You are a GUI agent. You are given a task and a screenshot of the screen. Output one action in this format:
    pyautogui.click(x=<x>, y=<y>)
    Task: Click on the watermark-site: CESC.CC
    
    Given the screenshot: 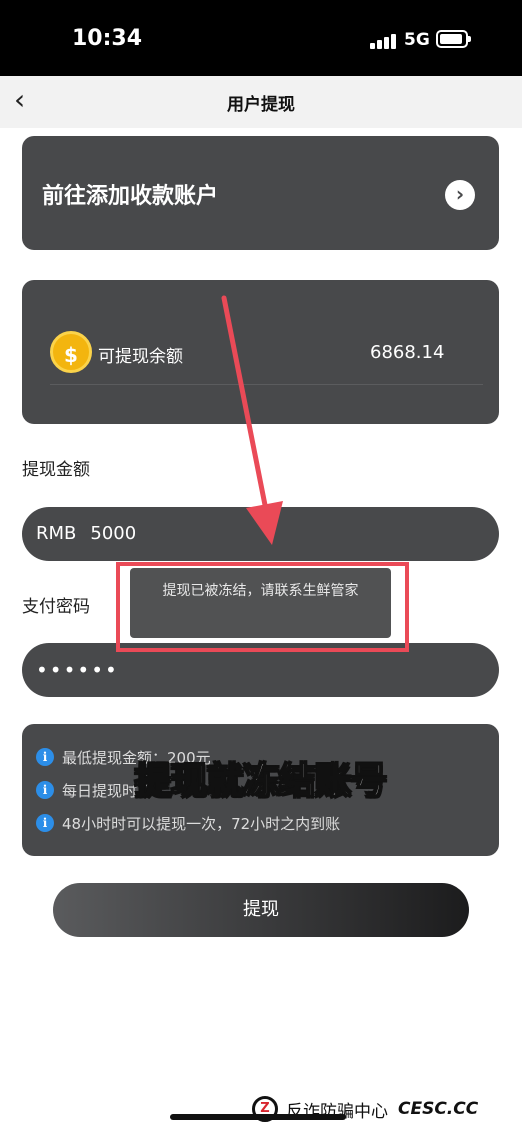 What is the action you would take?
    pyautogui.click(x=438, y=1109)
    